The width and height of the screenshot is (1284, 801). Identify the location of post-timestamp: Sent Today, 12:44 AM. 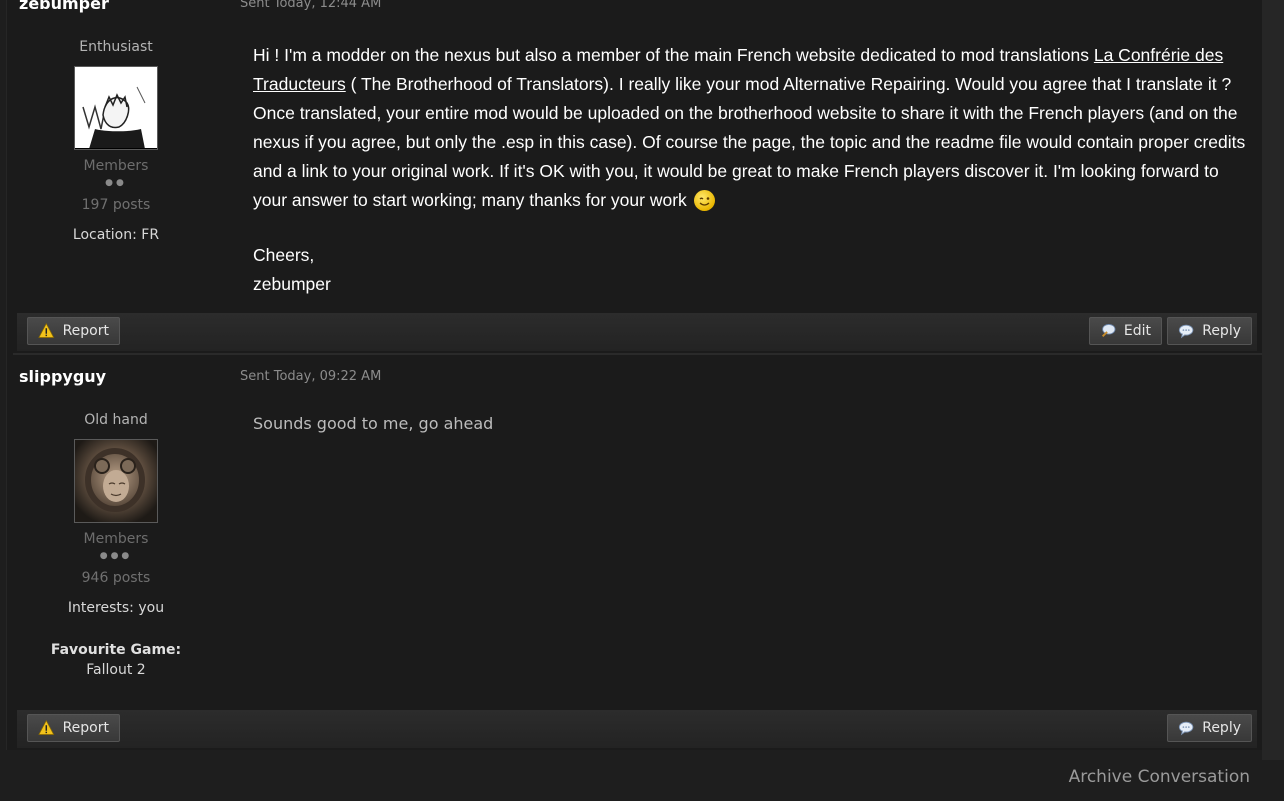
(311, 5).